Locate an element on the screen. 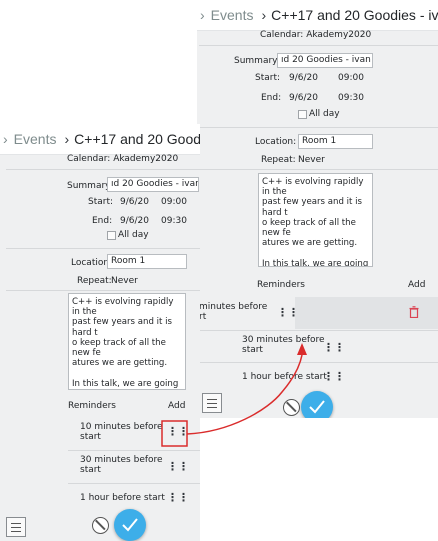  annotation-arrow is located at coordinates (244, 394).